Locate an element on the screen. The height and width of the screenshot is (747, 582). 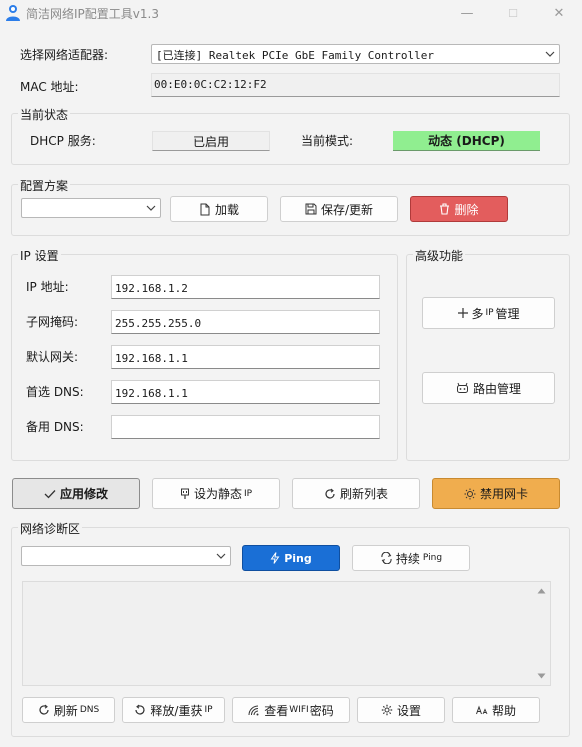
mac-value: 00:E0:0C:C2:12:F2 is located at coordinates (210, 84).